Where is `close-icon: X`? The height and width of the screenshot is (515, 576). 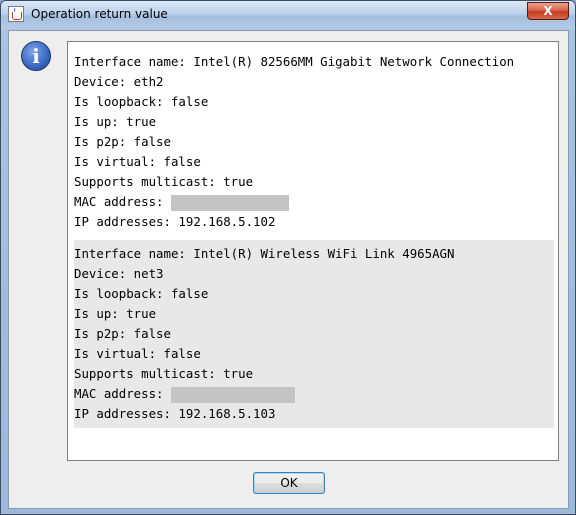 close-icon: X is located at coordinates (548, 11).